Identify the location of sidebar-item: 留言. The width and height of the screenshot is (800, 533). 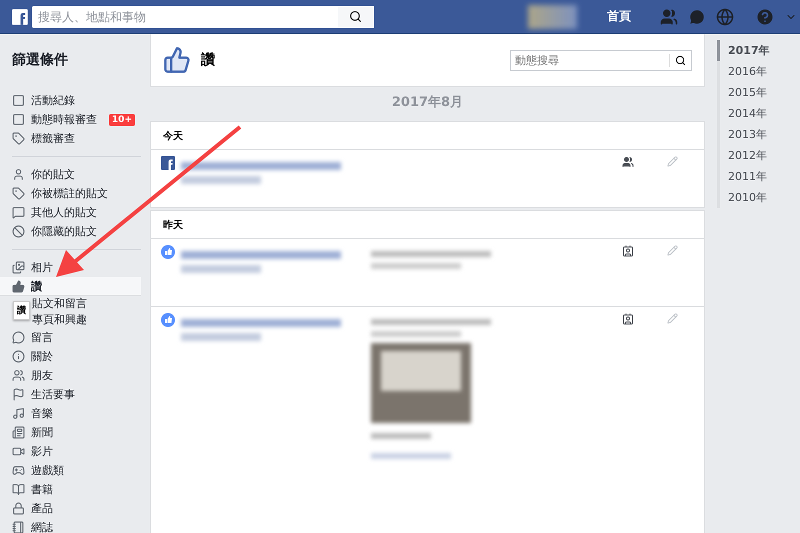
(70, 337).